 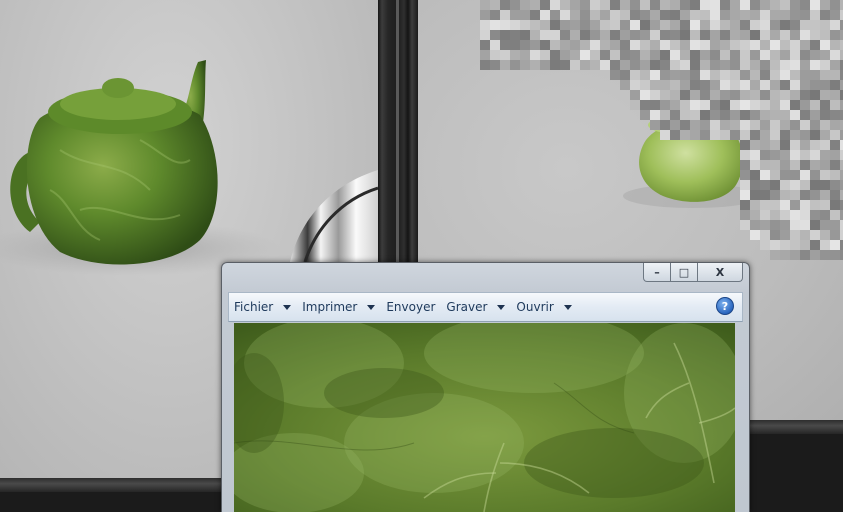 I want to click on viewport-bottom-bar, so click(x=111, y=485).